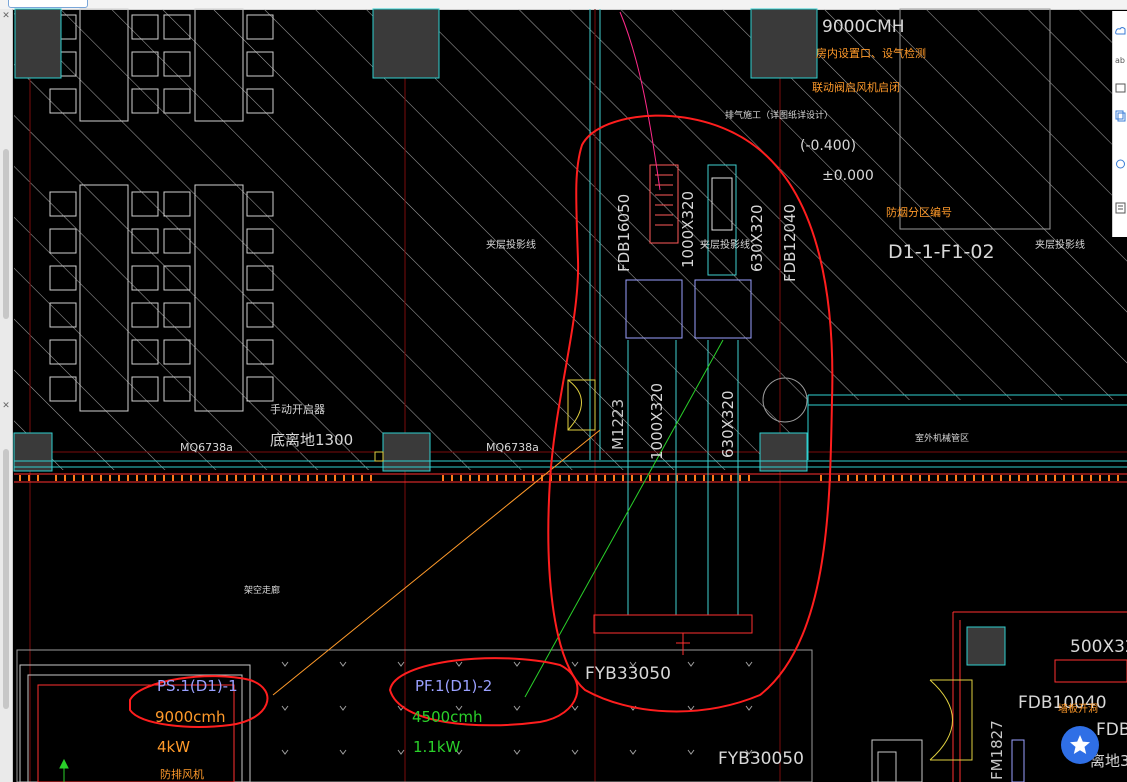  What do you see at coordinates (624, 233) in the screenshot?
I see `label-fdb16050: FDB16050` at bounding box center [624, 233].